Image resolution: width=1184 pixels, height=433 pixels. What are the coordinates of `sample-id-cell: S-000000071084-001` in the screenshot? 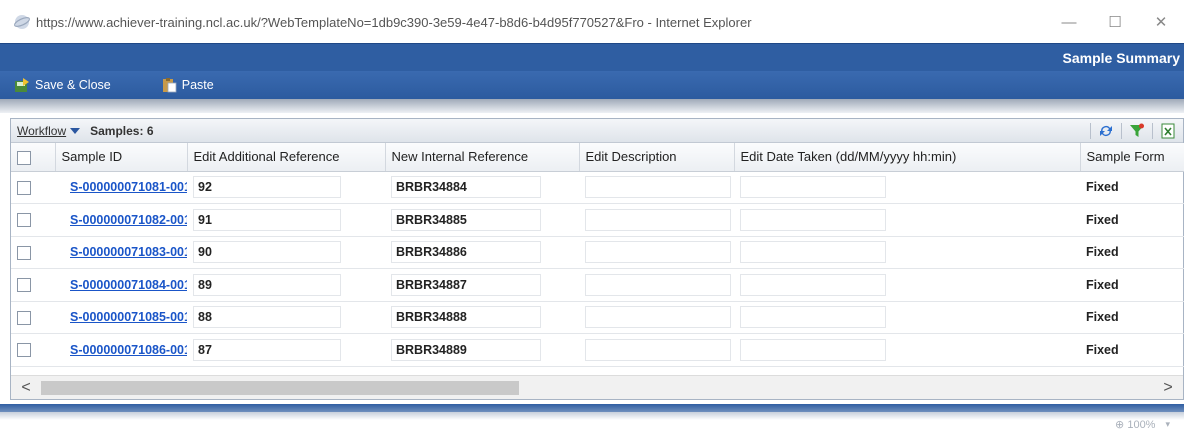 It's located at (121, 285).